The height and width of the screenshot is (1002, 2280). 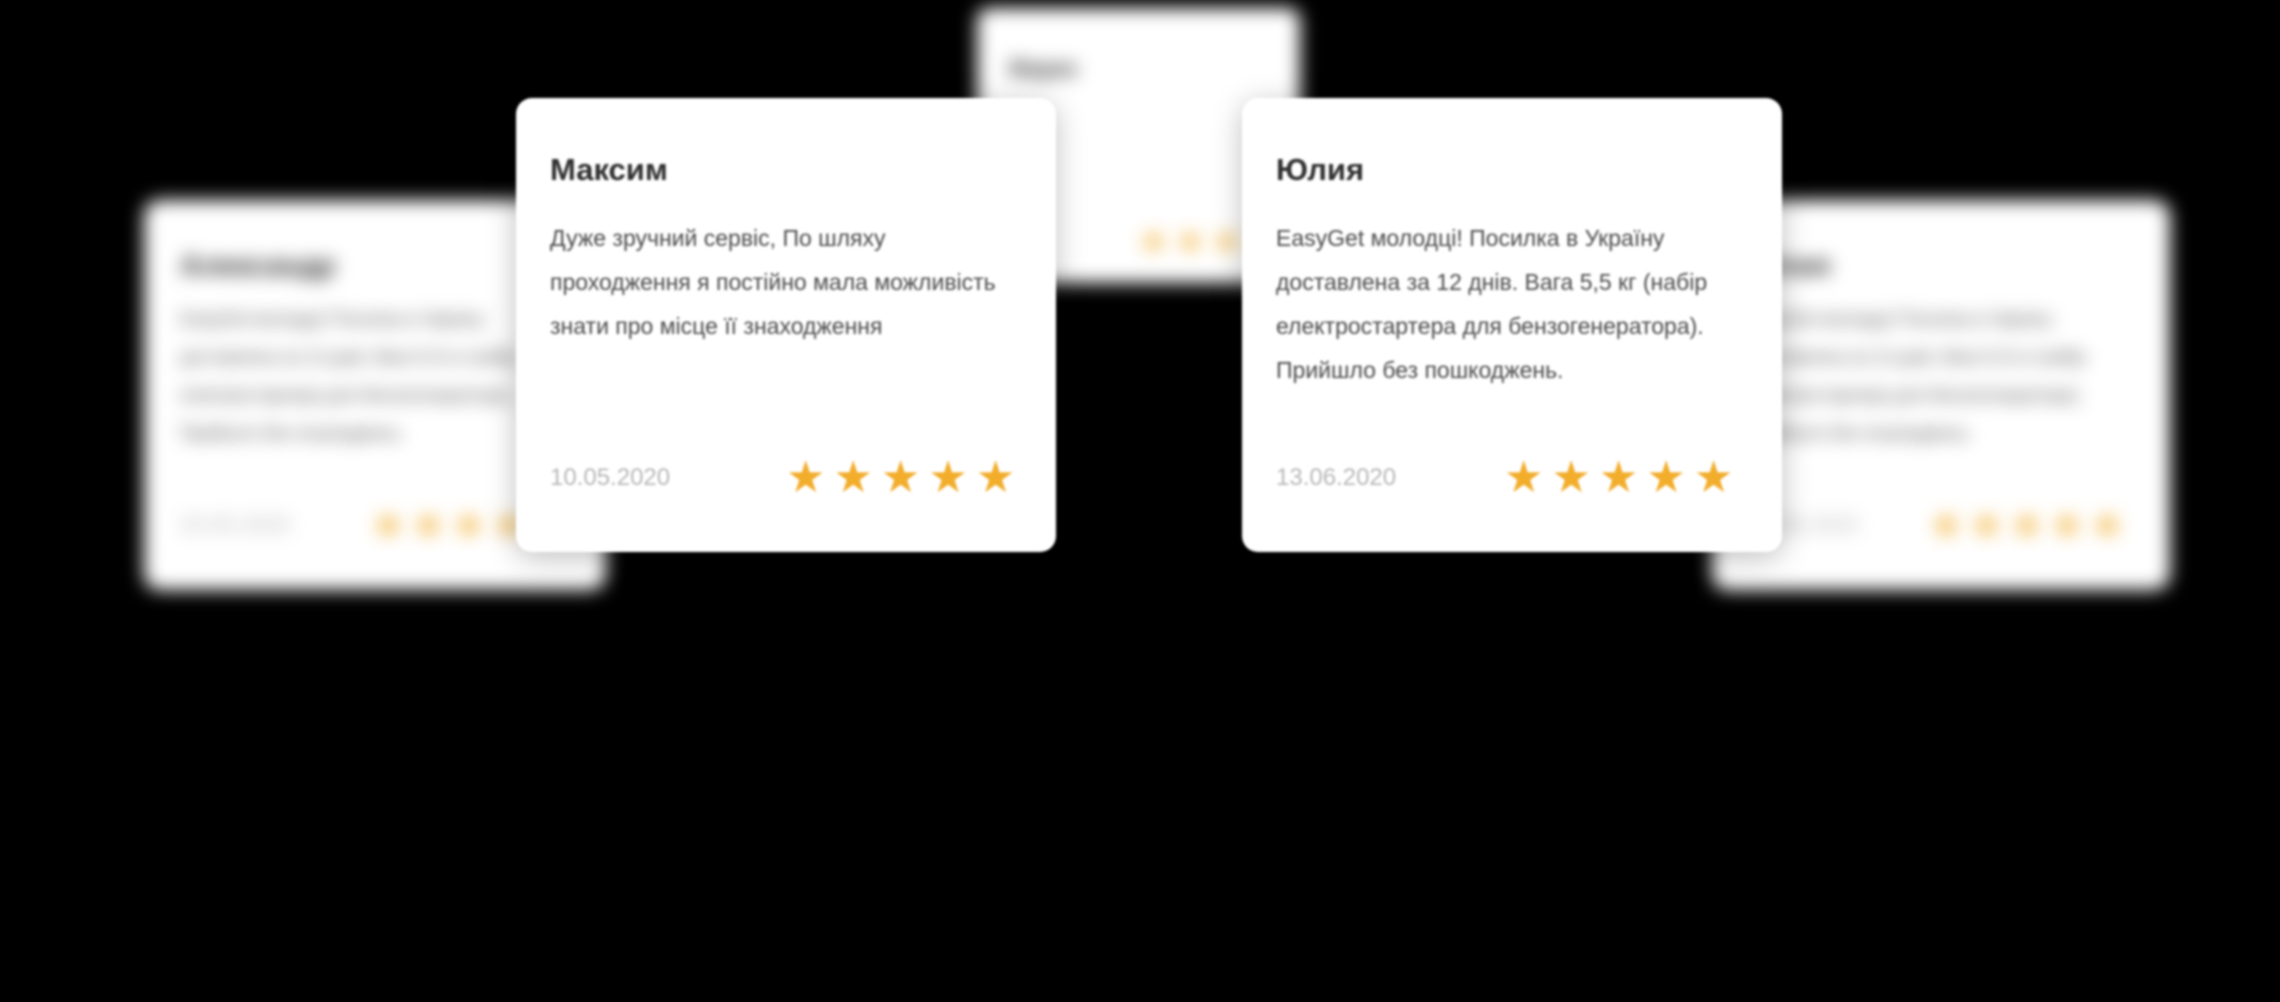 What do you see at coordinates (1043, 68) in the screenshot?
I see `reviewer-name: Марко` at bounding box center [1043, 68].